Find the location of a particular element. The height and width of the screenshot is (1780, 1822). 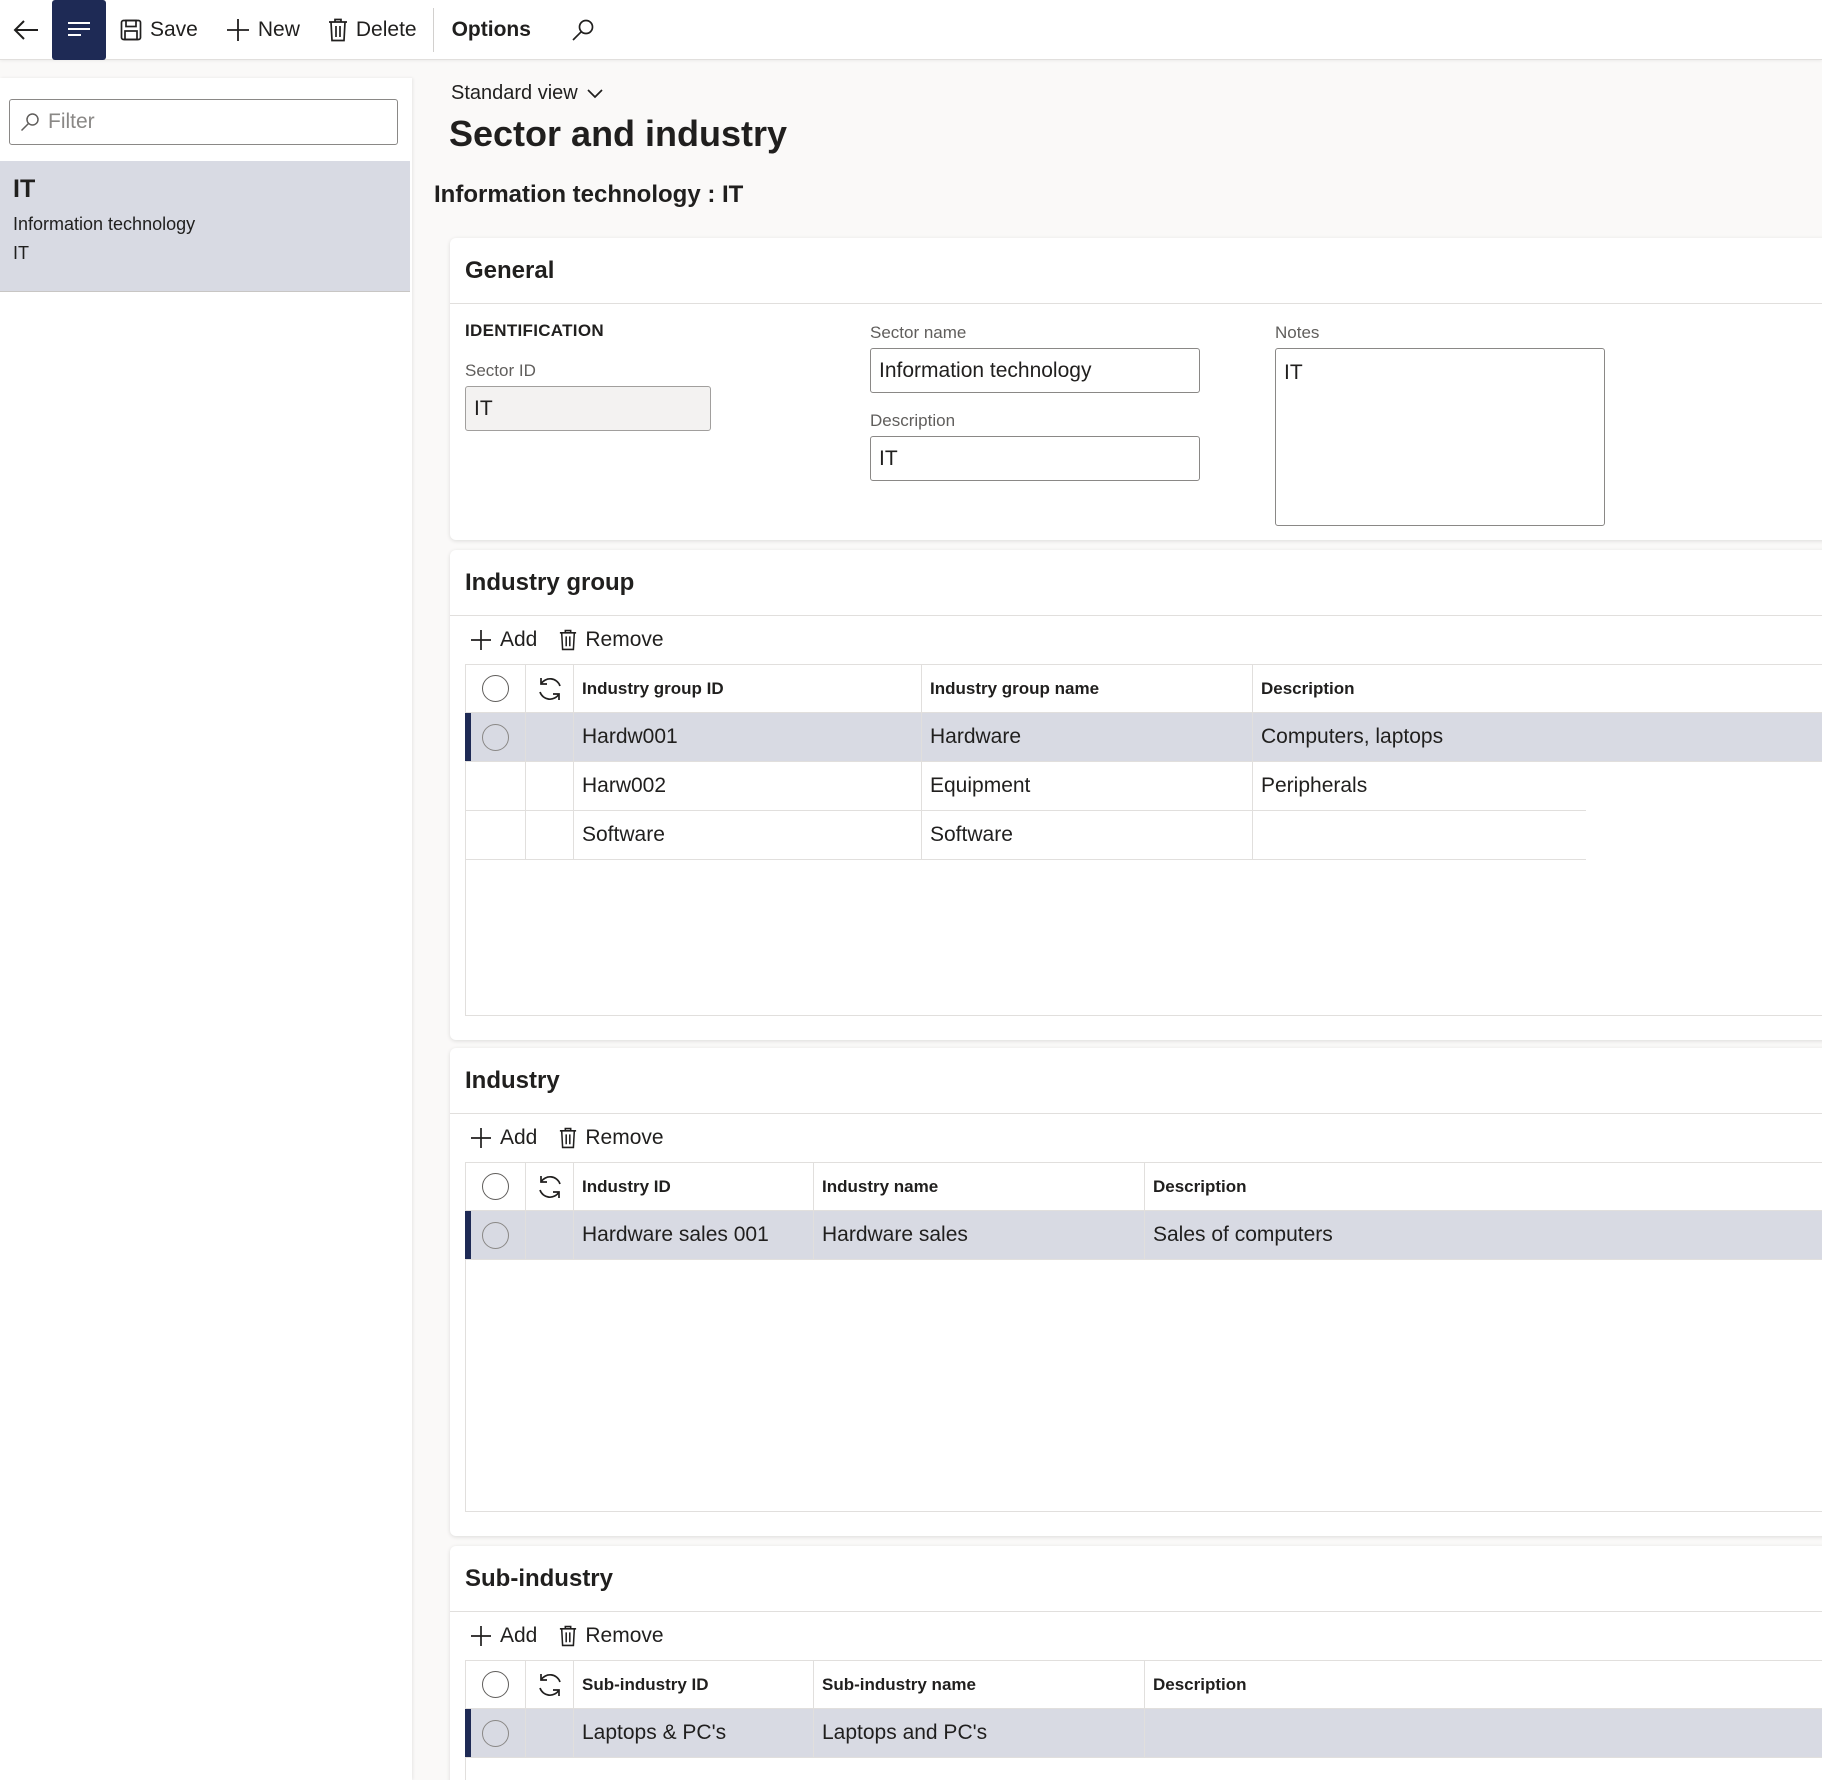

column-header-sub-industry-id: Sub-industry ID is located at coordinates (694, 1684).